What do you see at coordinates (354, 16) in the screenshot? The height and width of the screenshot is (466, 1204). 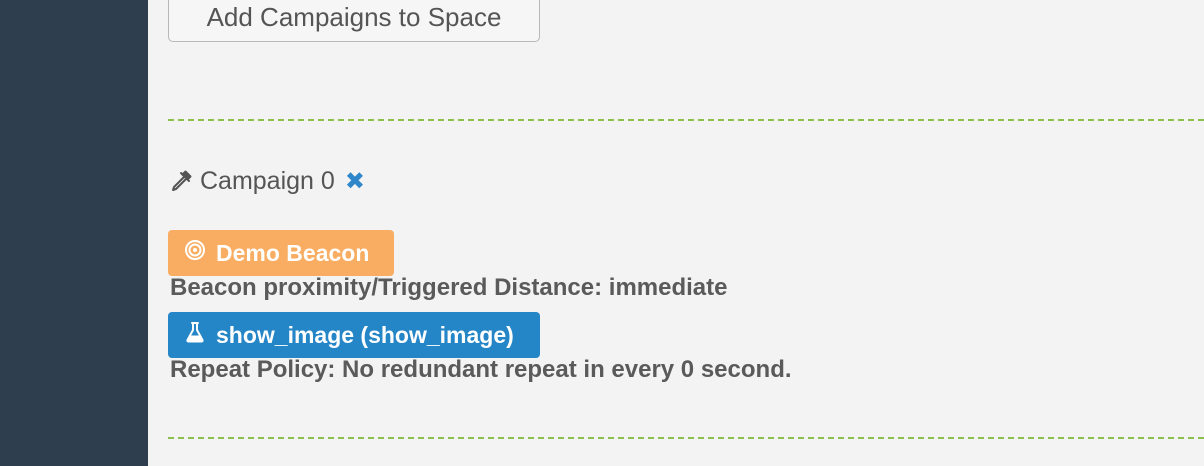 I see `add-campaigns-button-label: Add Campaigns to Space` at bounding box center [354, 16].